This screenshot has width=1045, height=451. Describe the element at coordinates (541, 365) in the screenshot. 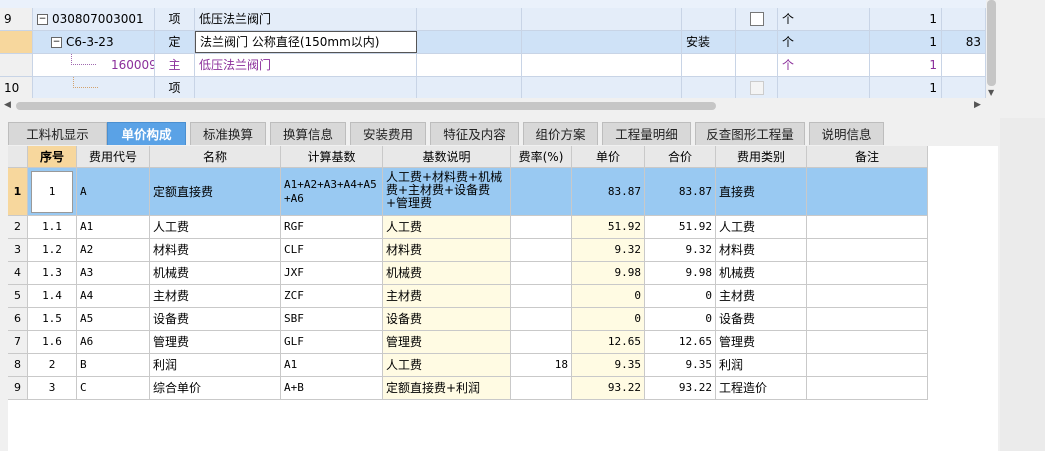

I see `fee-rate: 18` at that location.